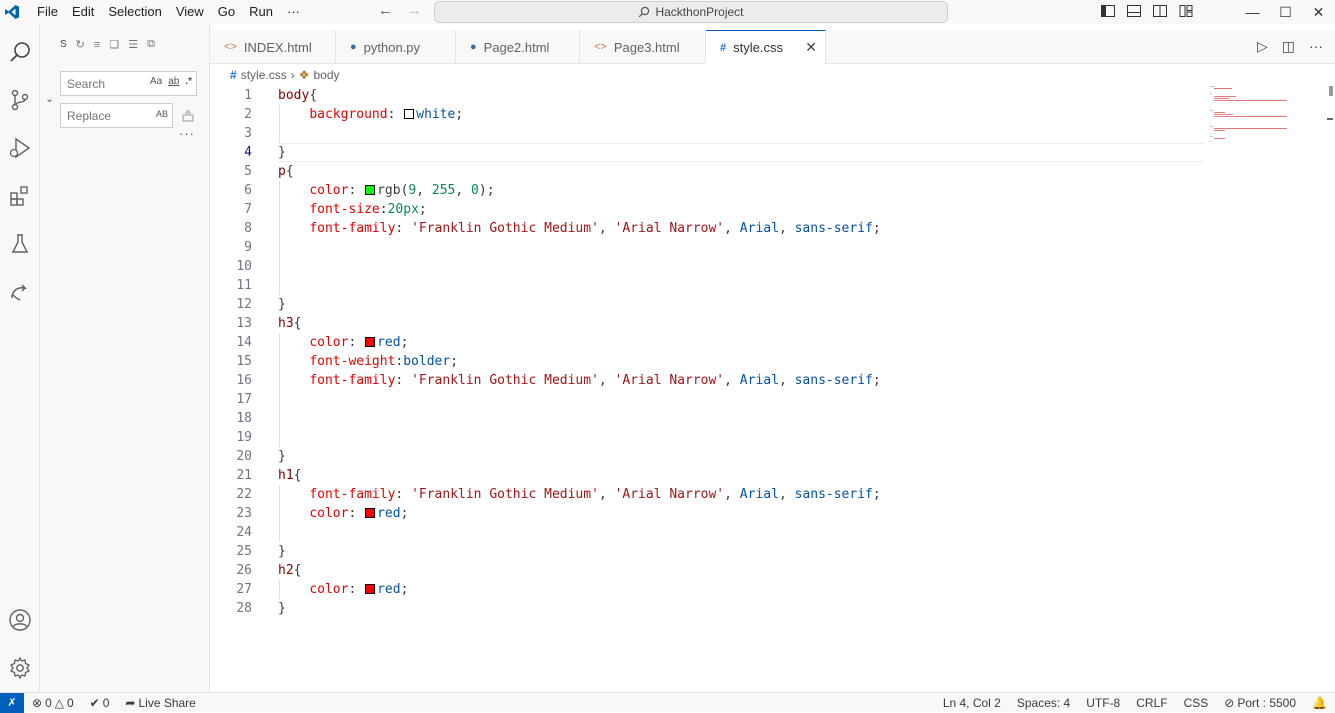 This screenshot has height=713, width=1335. What do you see at coordinates (100, 703) in the screenshot?
I see `ports-status: ✔ 0` at bounding box center [100, 703].